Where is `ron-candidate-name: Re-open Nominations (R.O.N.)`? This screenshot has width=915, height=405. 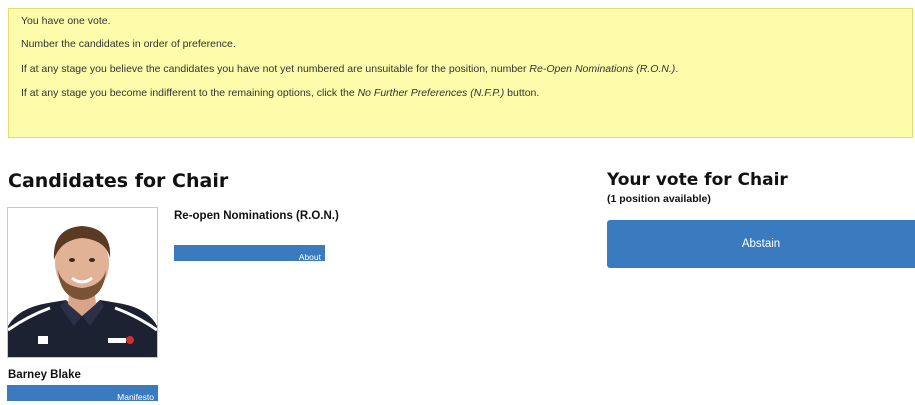 ron-candidate-name: Re-open Nominations (R.O.N.) is located at coordinates (256, 216).